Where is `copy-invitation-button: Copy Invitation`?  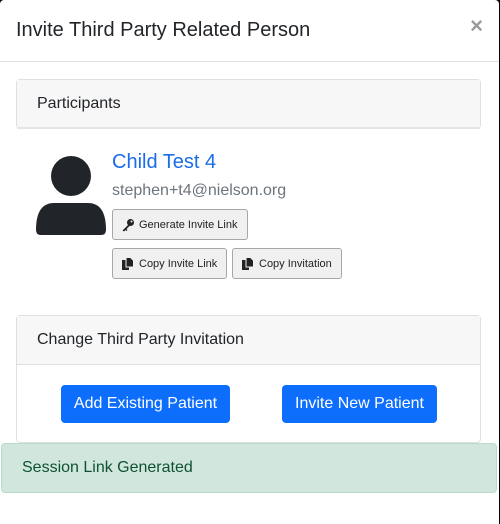 copy-invitation-button: Copy Invitation is located at coordinates (287, 263).